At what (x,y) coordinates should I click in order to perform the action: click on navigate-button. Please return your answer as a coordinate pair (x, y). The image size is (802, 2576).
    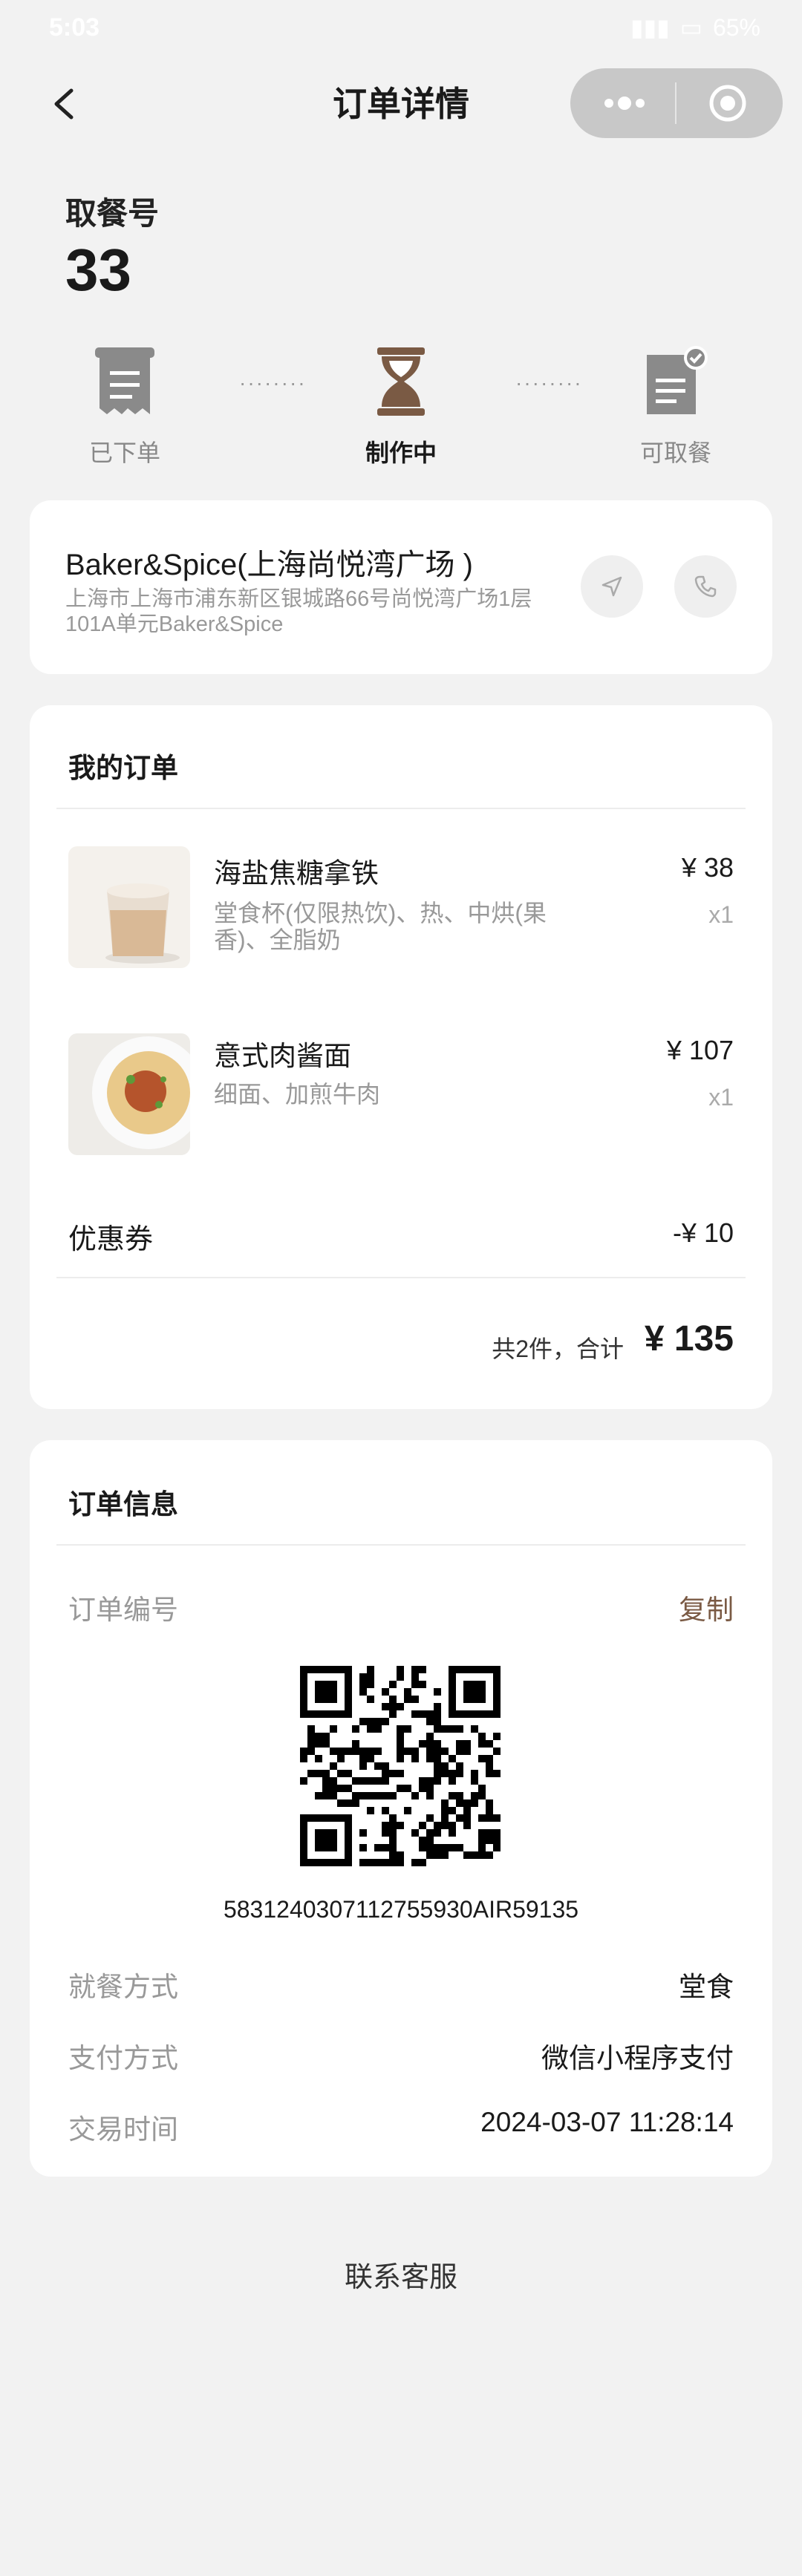
    Looking at the image, I should click on (612, 586).